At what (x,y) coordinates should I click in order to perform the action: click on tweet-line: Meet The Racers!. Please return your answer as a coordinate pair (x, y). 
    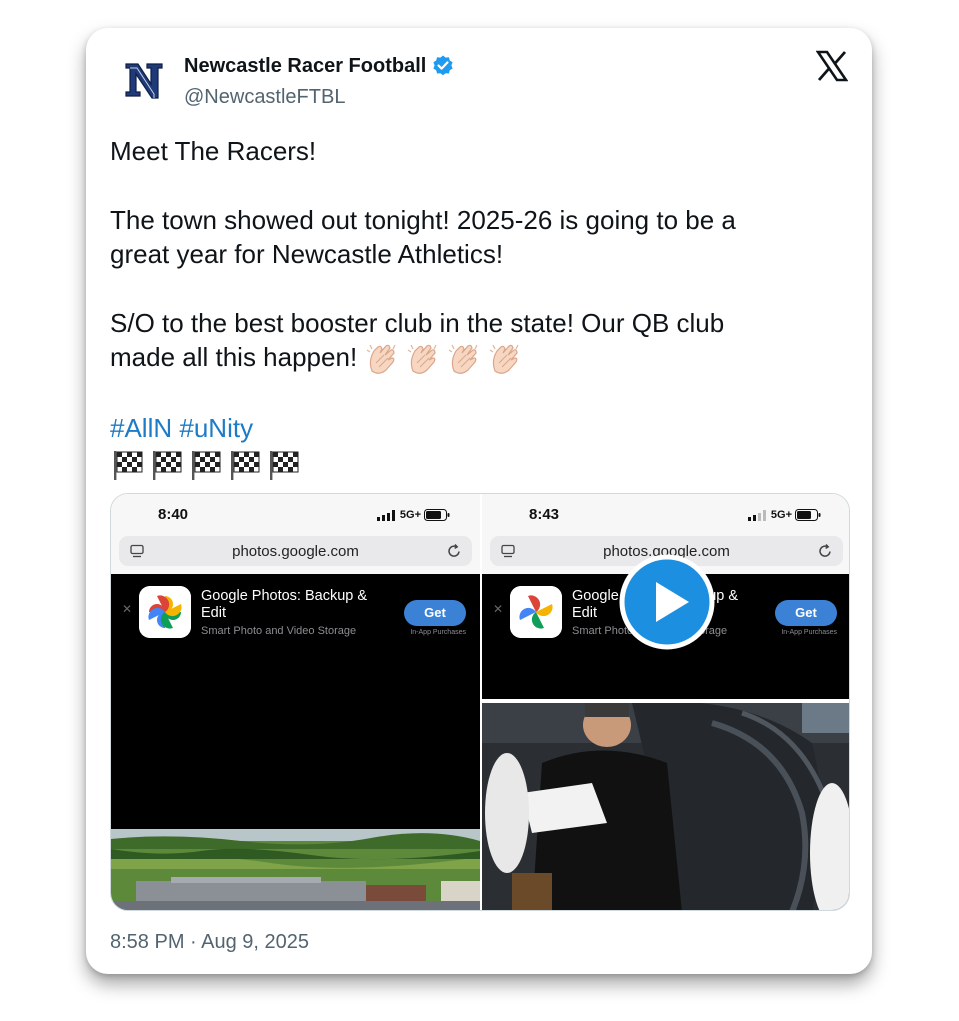
    Looking at the image, I should click on (213, 151).